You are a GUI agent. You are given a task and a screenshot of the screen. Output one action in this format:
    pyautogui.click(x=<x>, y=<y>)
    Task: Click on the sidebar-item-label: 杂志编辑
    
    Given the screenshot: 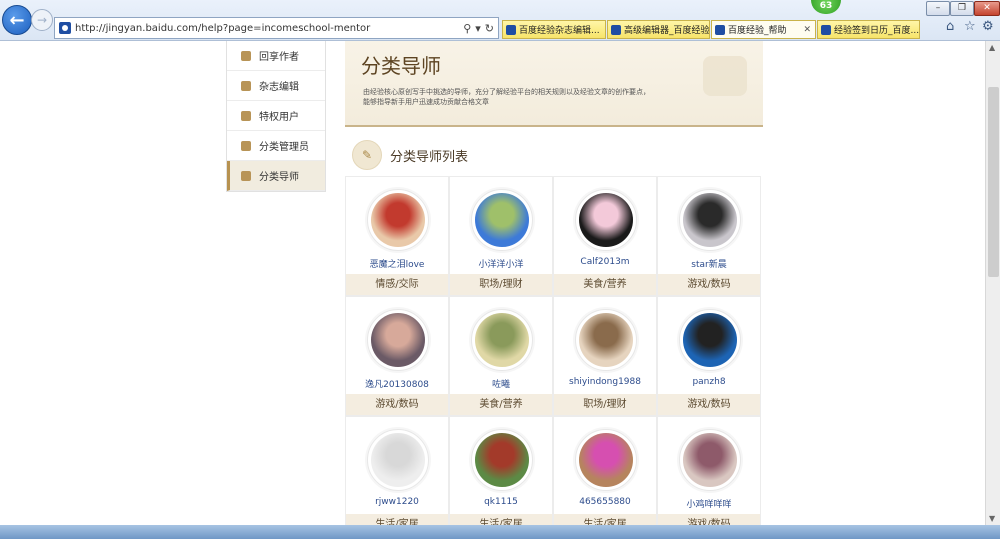 What is the action you would take?
    pyautogui.click(x=279, y=87)
    